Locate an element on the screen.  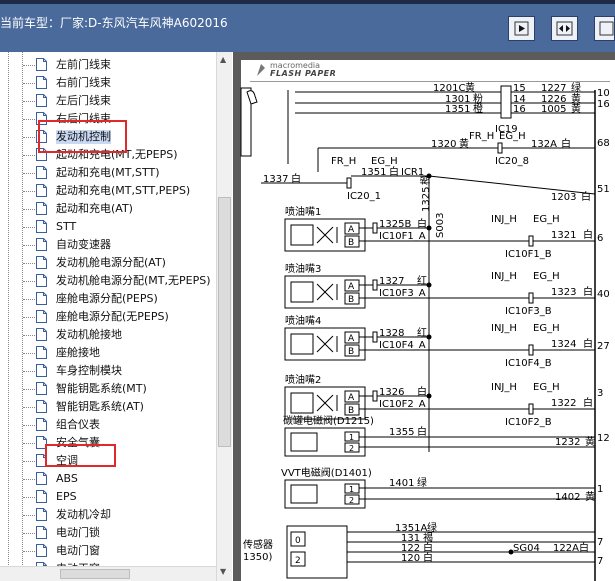
scroll-thumb is located at coordinates (224, 322).